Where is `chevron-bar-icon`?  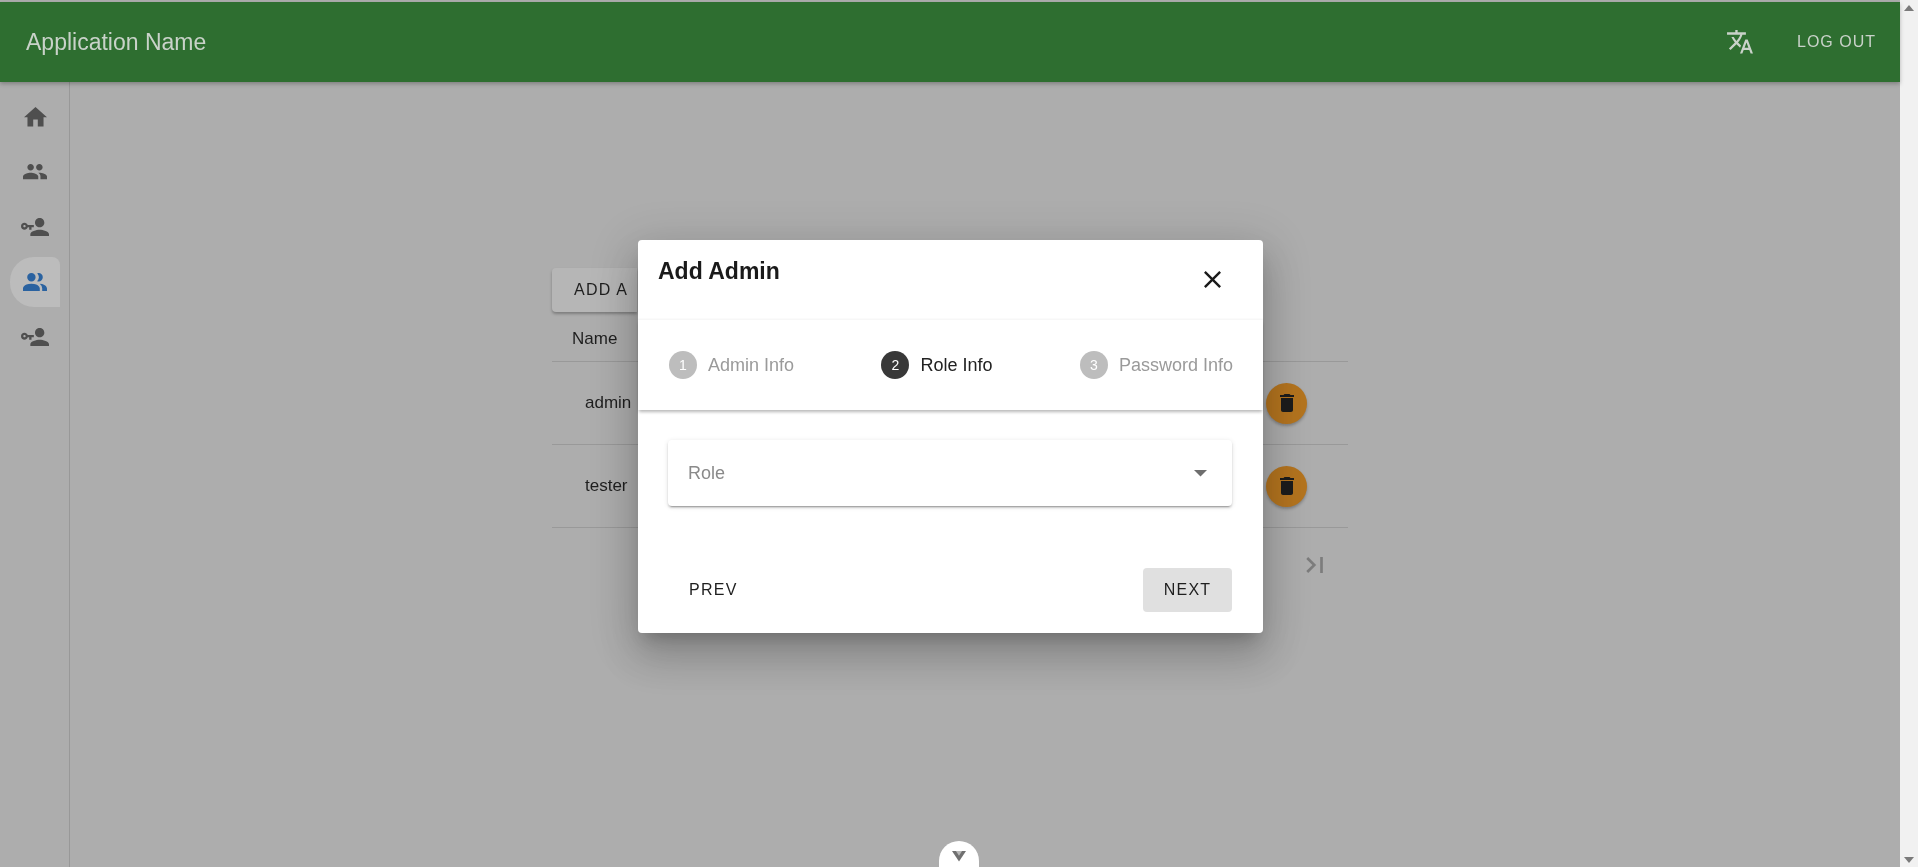
chevron-bar-icon is located at coordinates (1314, 565).